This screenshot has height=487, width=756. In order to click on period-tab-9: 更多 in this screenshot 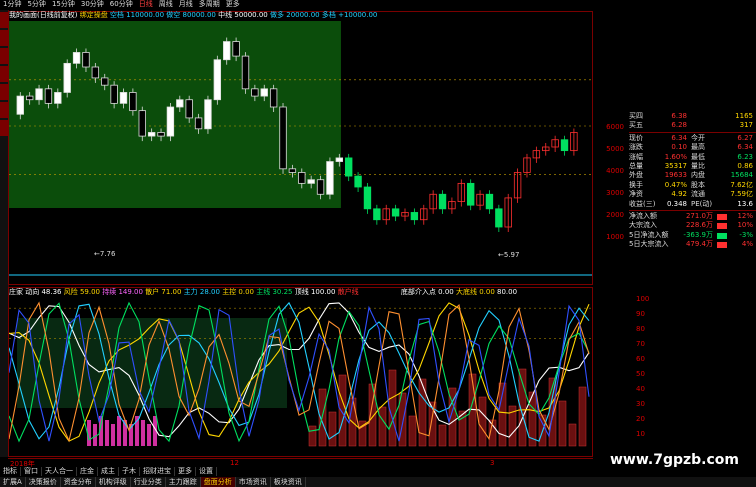, I will do `click(233, 4)`.